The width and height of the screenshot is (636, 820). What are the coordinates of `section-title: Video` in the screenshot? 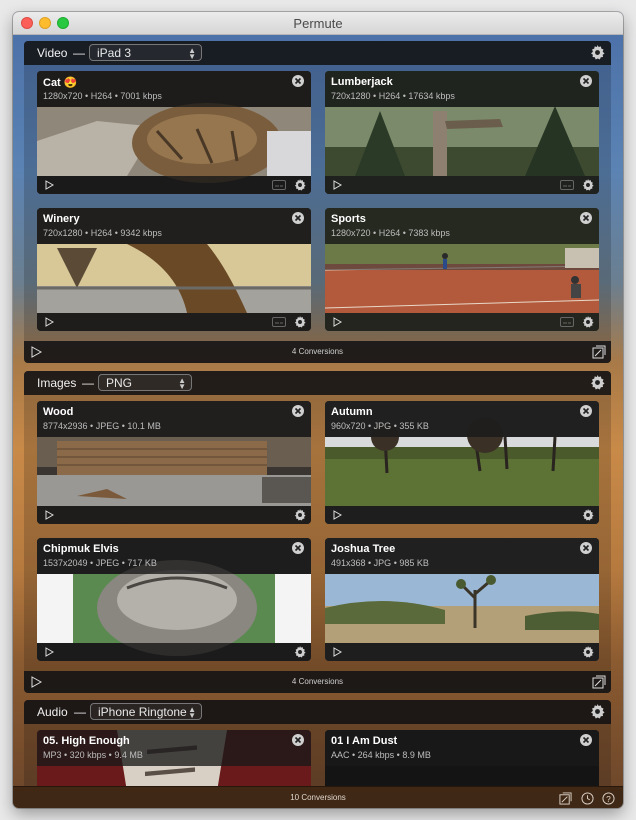 It's located at (52, 53).